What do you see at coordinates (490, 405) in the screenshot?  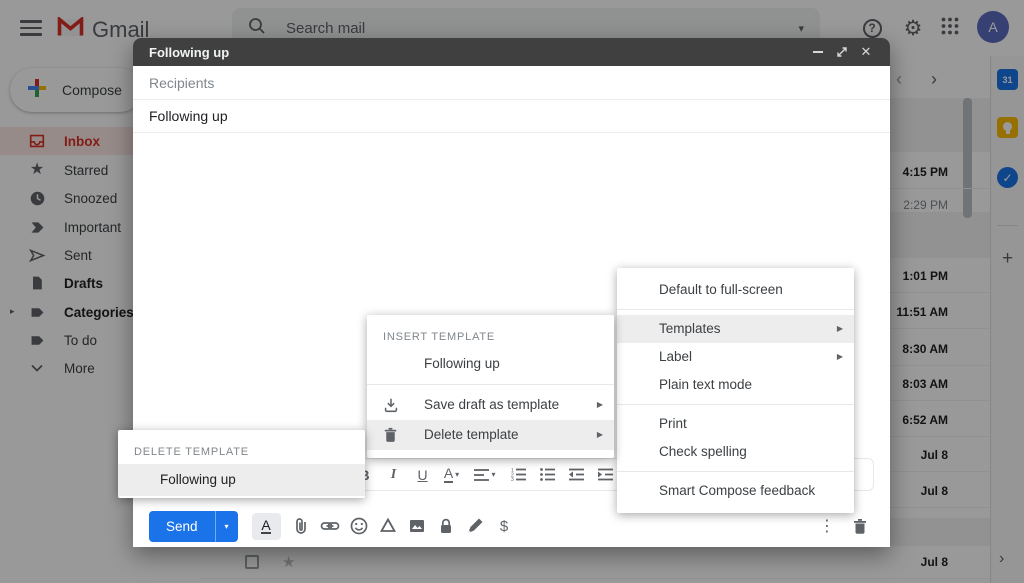 I see `menu-item-save-draft-as-template: Save draft as template ▶` at bounding box center [490, 405].